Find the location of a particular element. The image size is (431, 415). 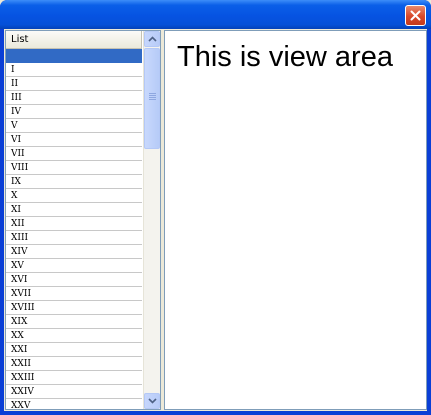

list-item: XII is located at coordinates (74, 224).